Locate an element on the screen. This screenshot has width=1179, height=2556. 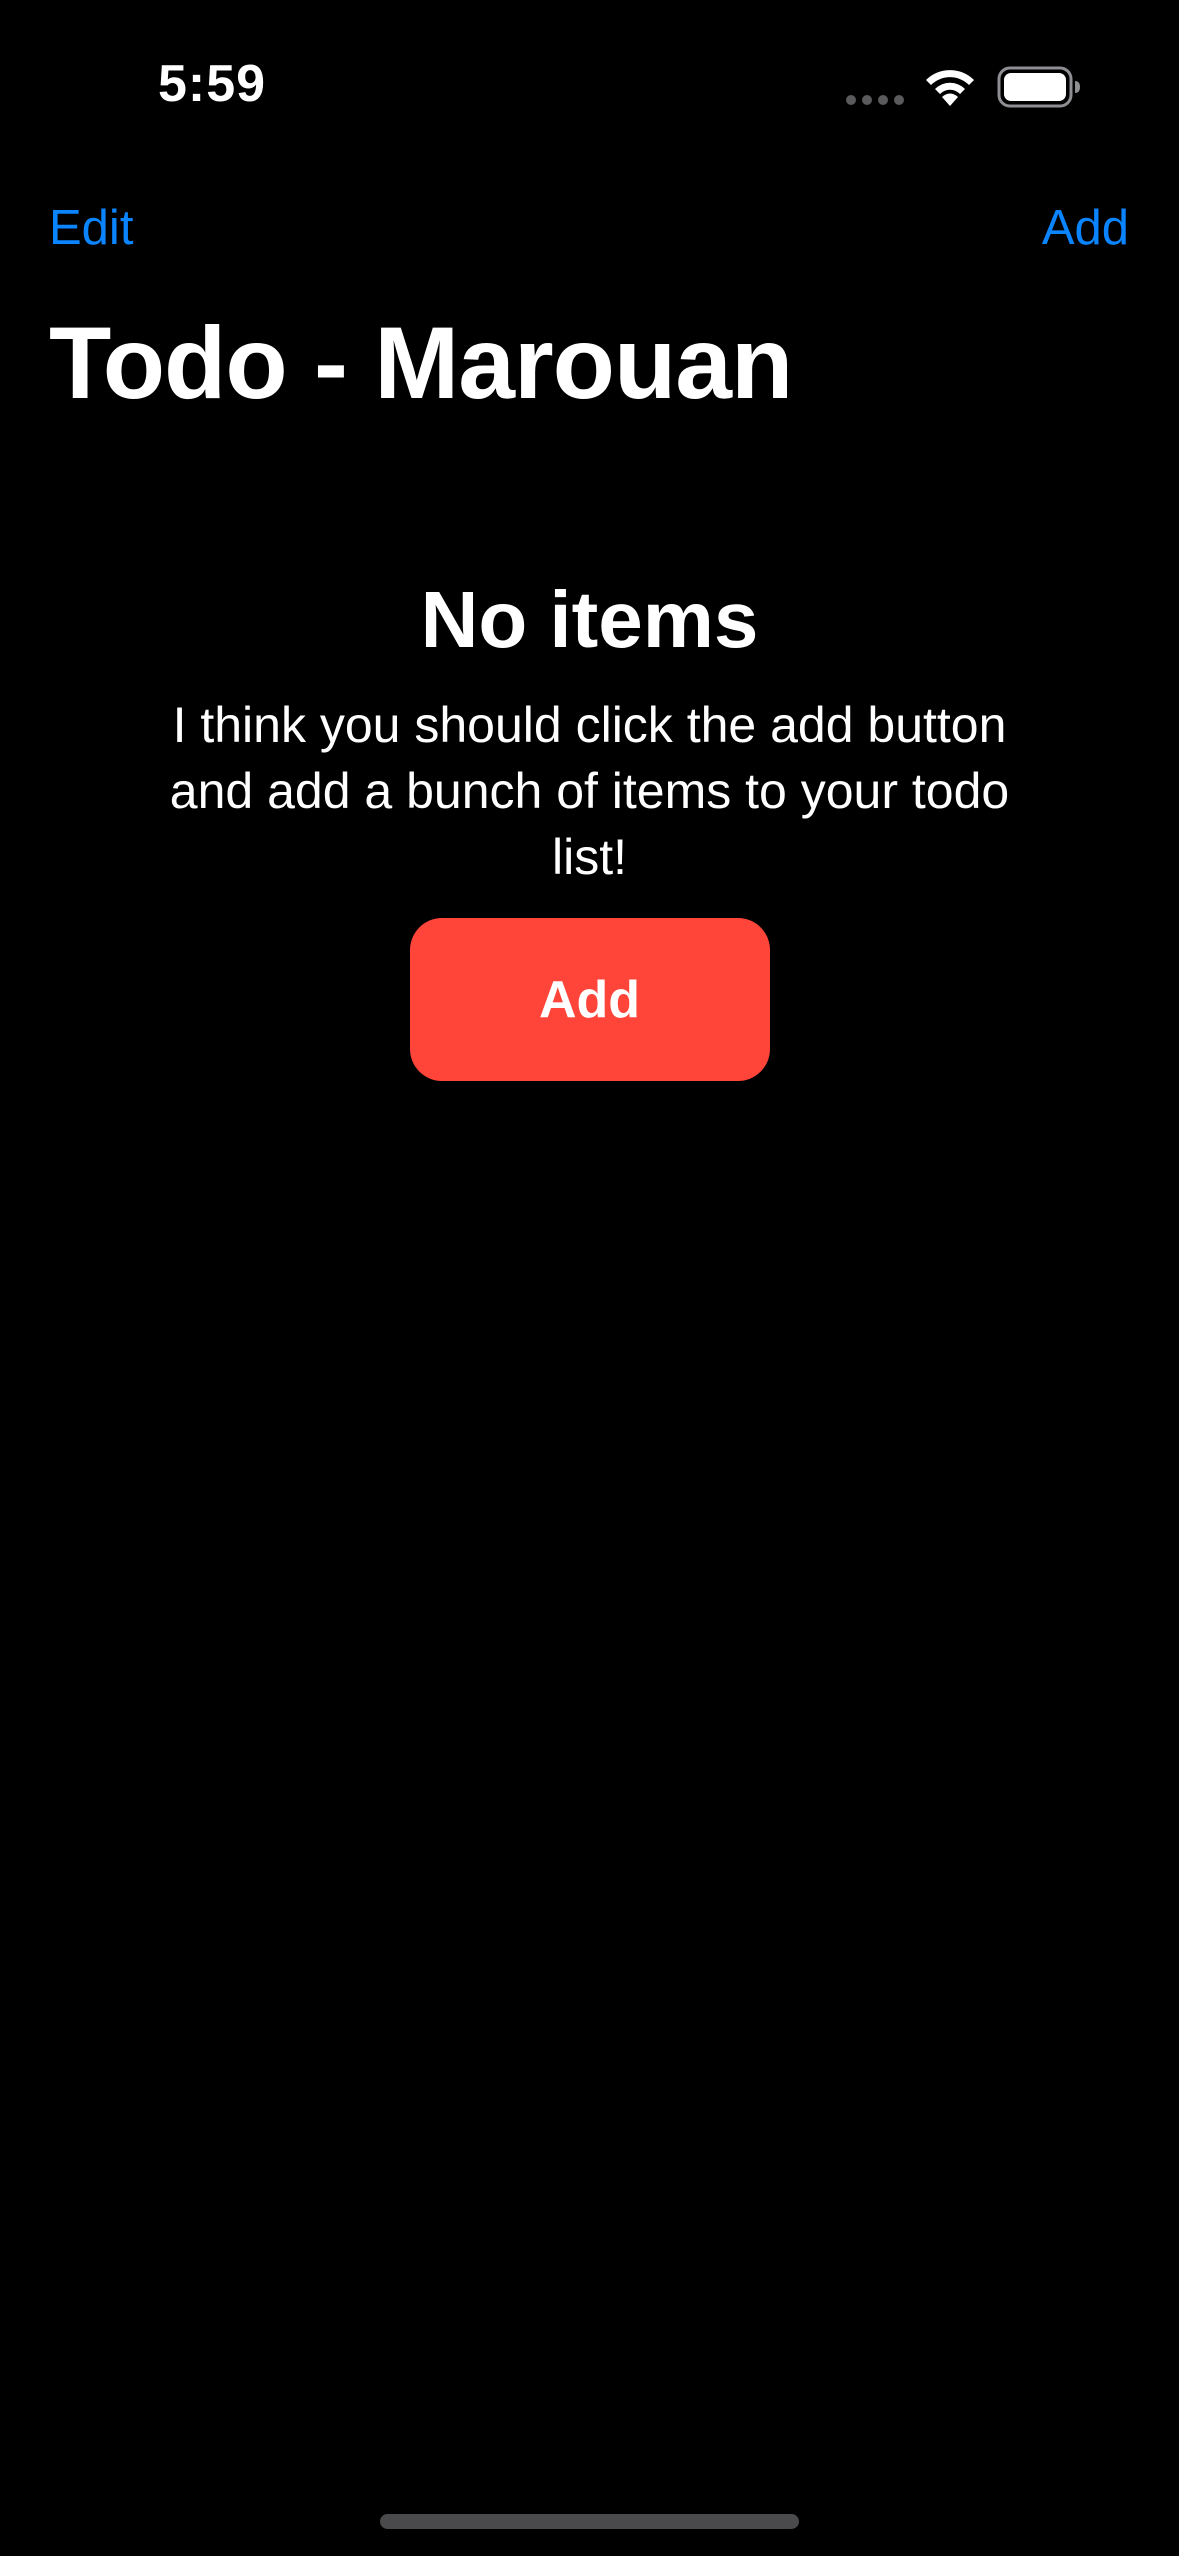
edit-button: Edit is located at coordinates (91, 228).